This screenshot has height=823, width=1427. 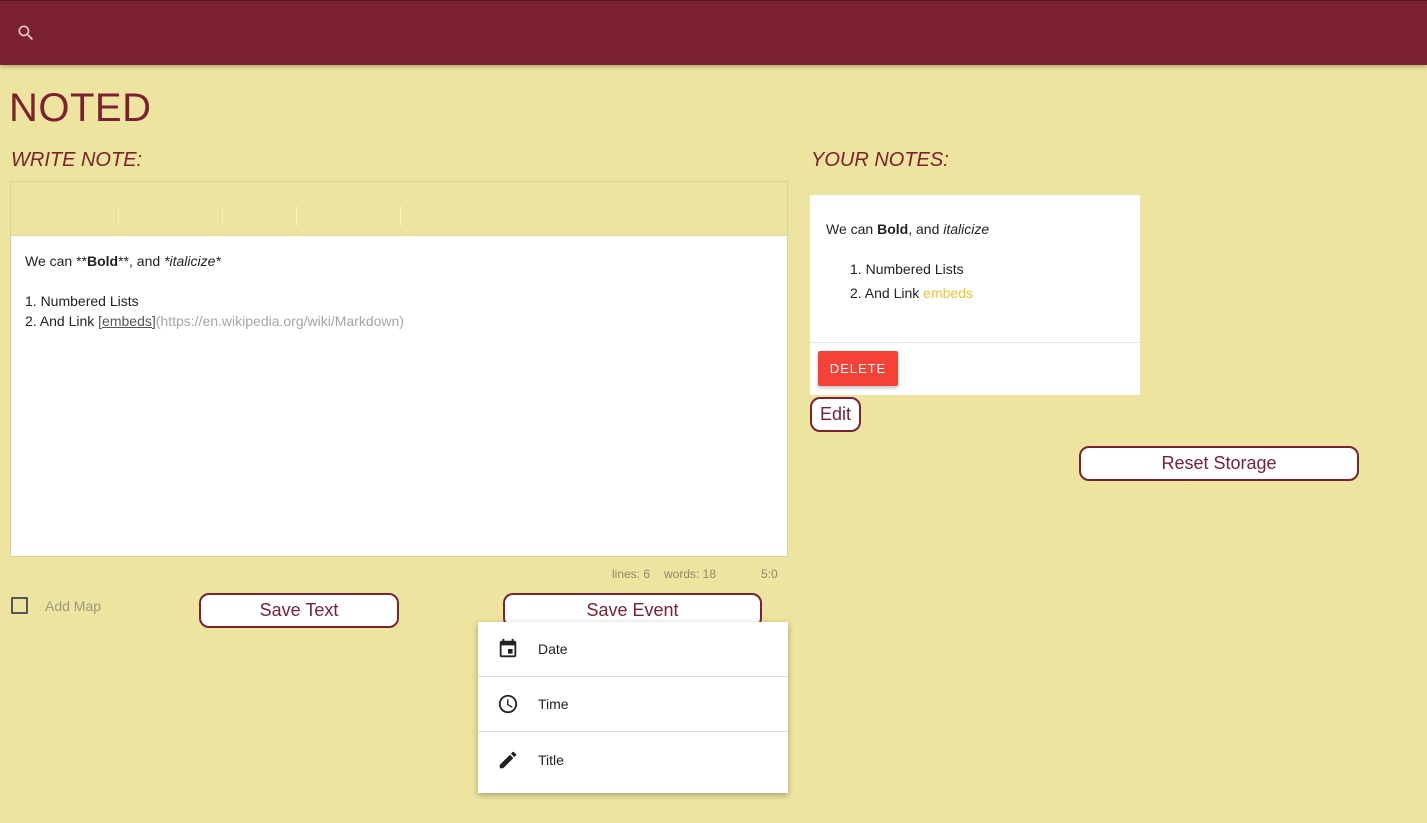 What do you see at coordinates (551, 759) in the screenshot?
I see `menu-item-label: Title` at bounding box center [551, 759].